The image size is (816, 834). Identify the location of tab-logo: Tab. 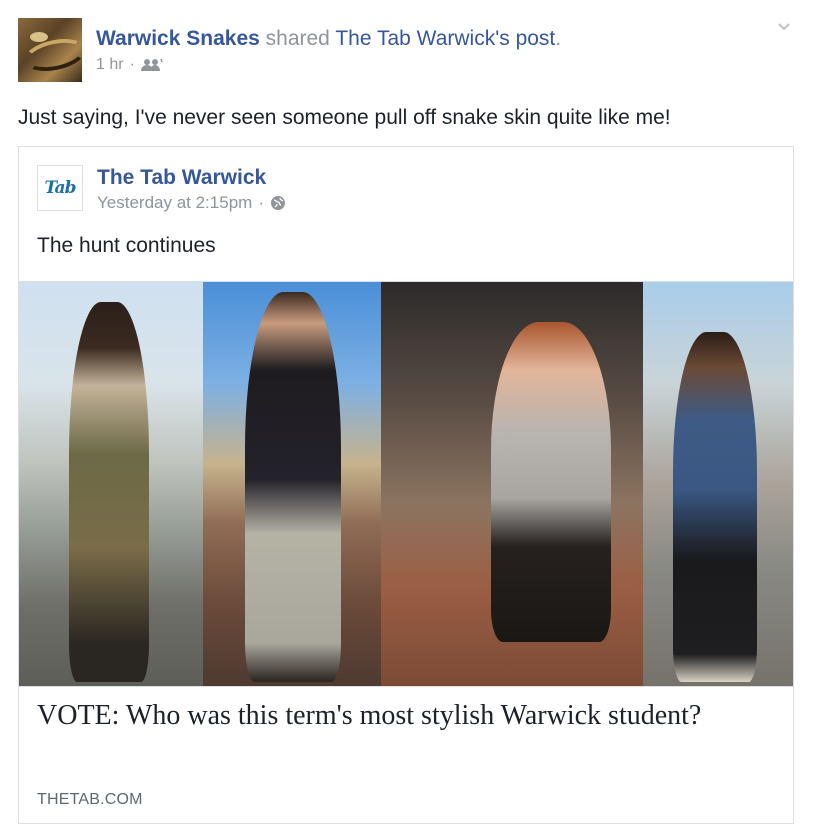
(60, 188).